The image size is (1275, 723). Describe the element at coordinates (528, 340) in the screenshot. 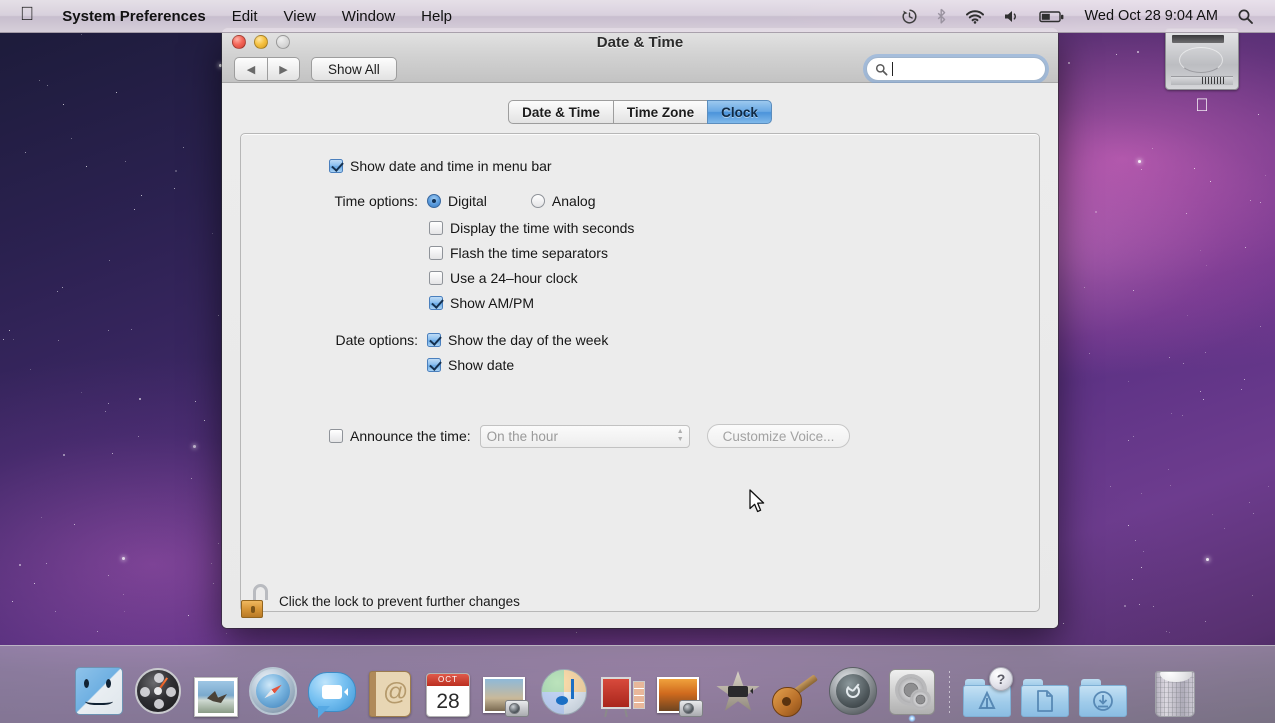

I see `checkbox-show-day-of-week-label: Show the day of the week` at that location.